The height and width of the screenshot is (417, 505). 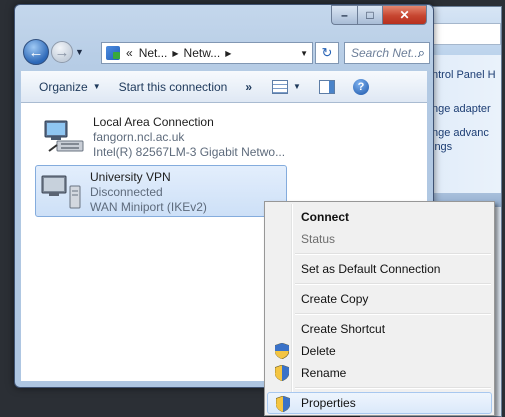 I want to click on menu-item-connect: Connect, so click(x=379, y=217).